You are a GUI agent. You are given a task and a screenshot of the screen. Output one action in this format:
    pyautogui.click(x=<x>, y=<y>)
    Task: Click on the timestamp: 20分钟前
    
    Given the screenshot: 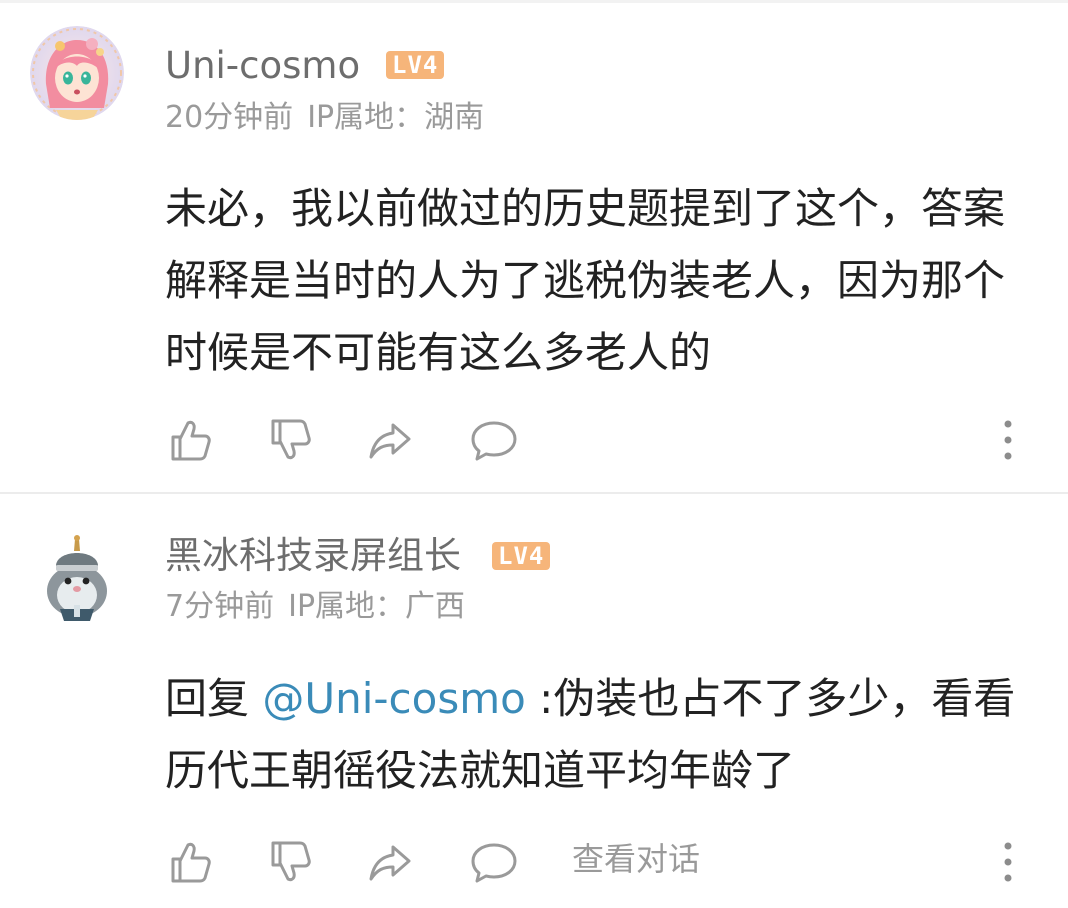 What is the action you would take?
    pyautogui.click(x=229, y=117)
    